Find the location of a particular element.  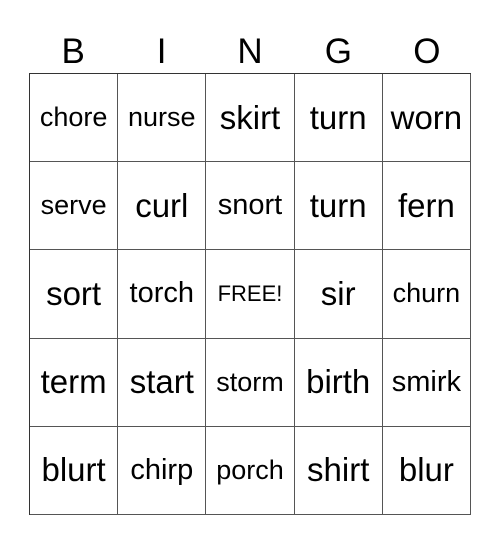

bingo-free-space: FREE! is located at coordinates (250, 294).